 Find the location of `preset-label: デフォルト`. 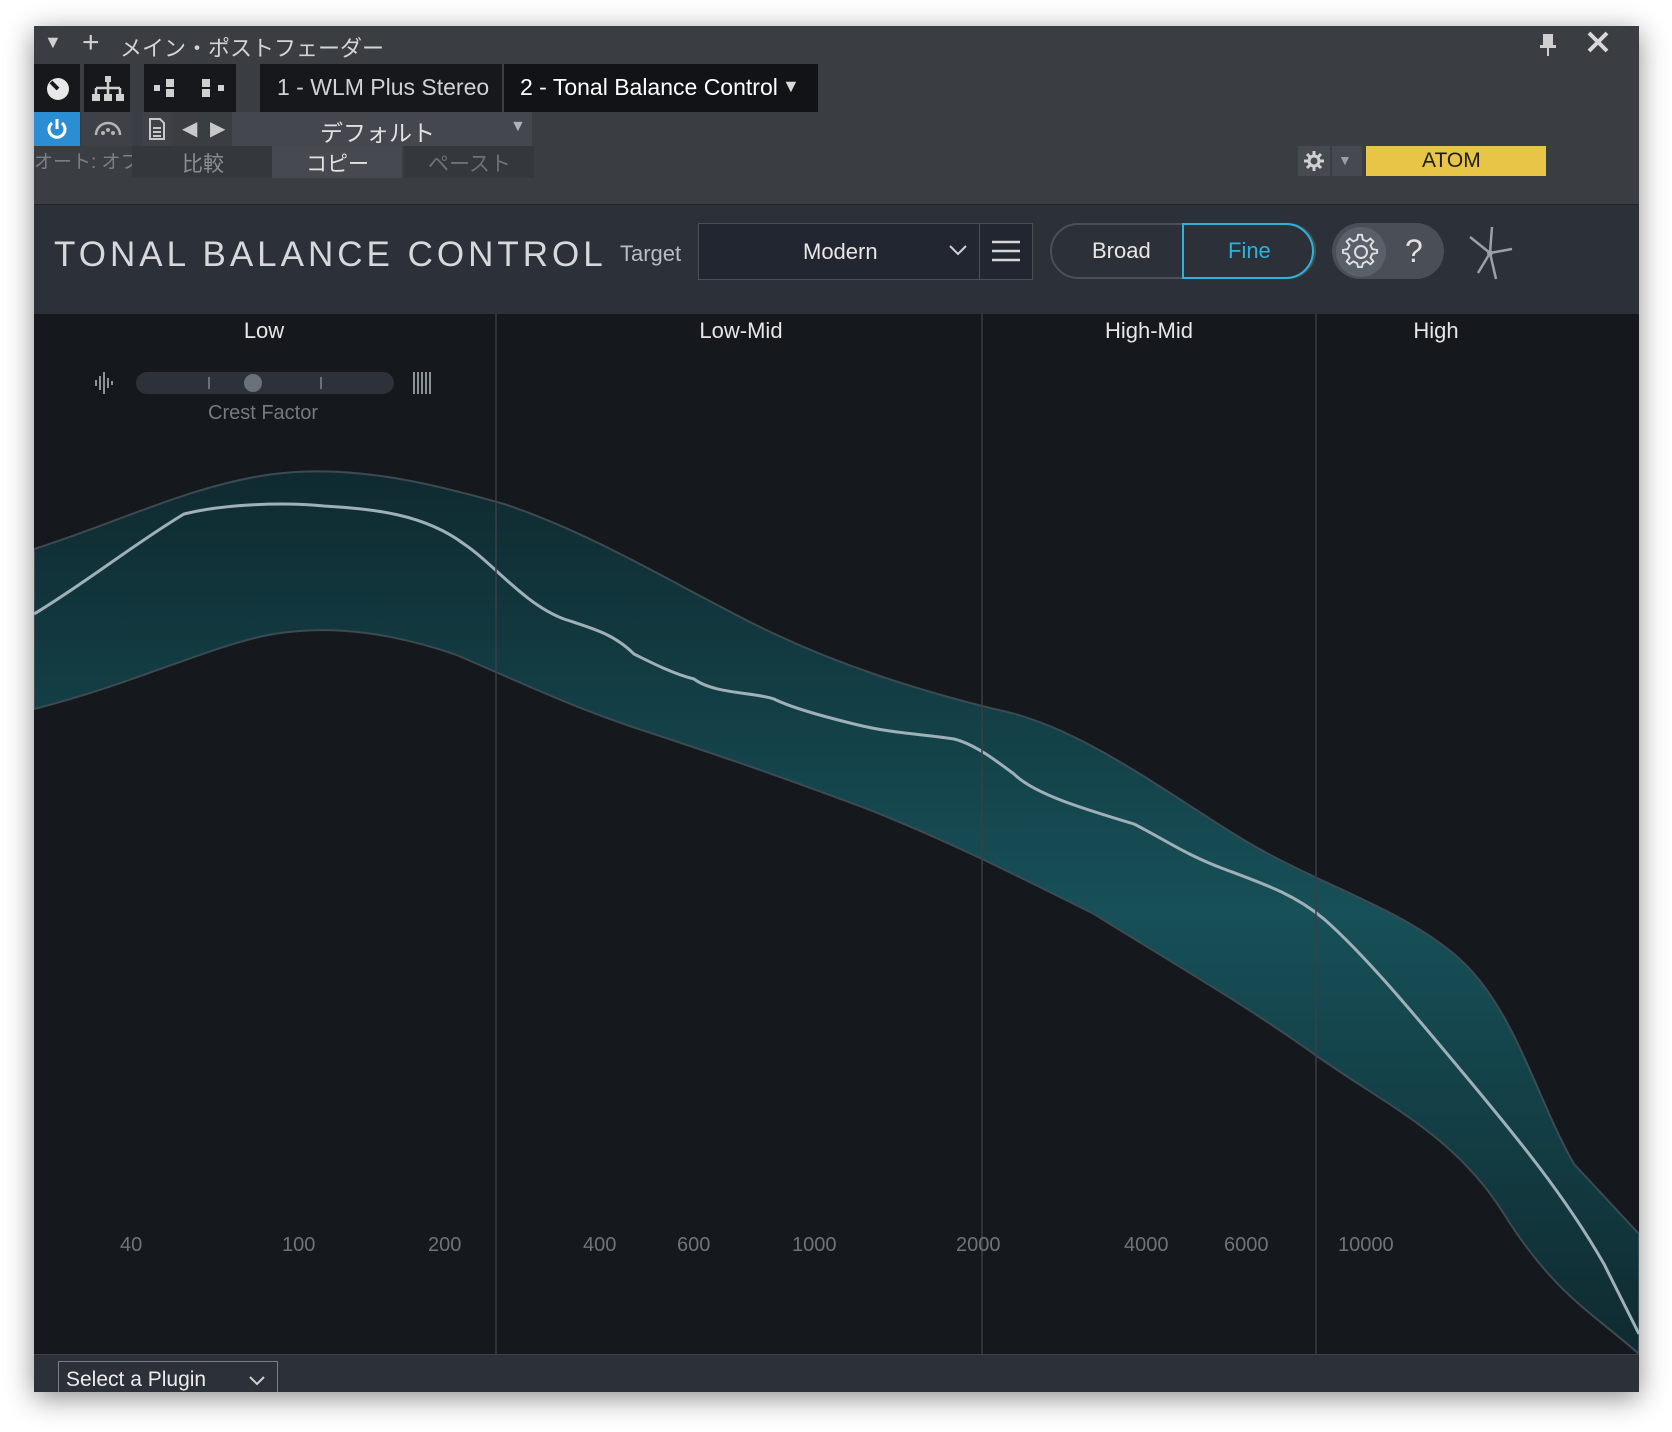

preset-label: デフォルト is located at coordinates (377, 133).